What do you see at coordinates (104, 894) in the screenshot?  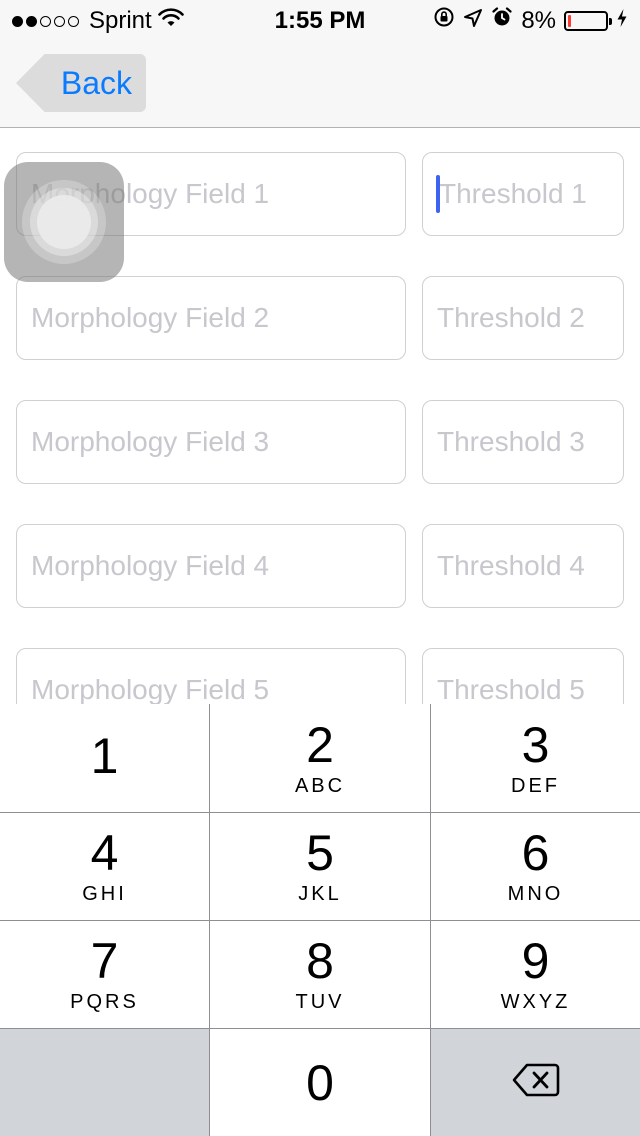 I see `key-letters: GHI` at bounding box center [104, 894].